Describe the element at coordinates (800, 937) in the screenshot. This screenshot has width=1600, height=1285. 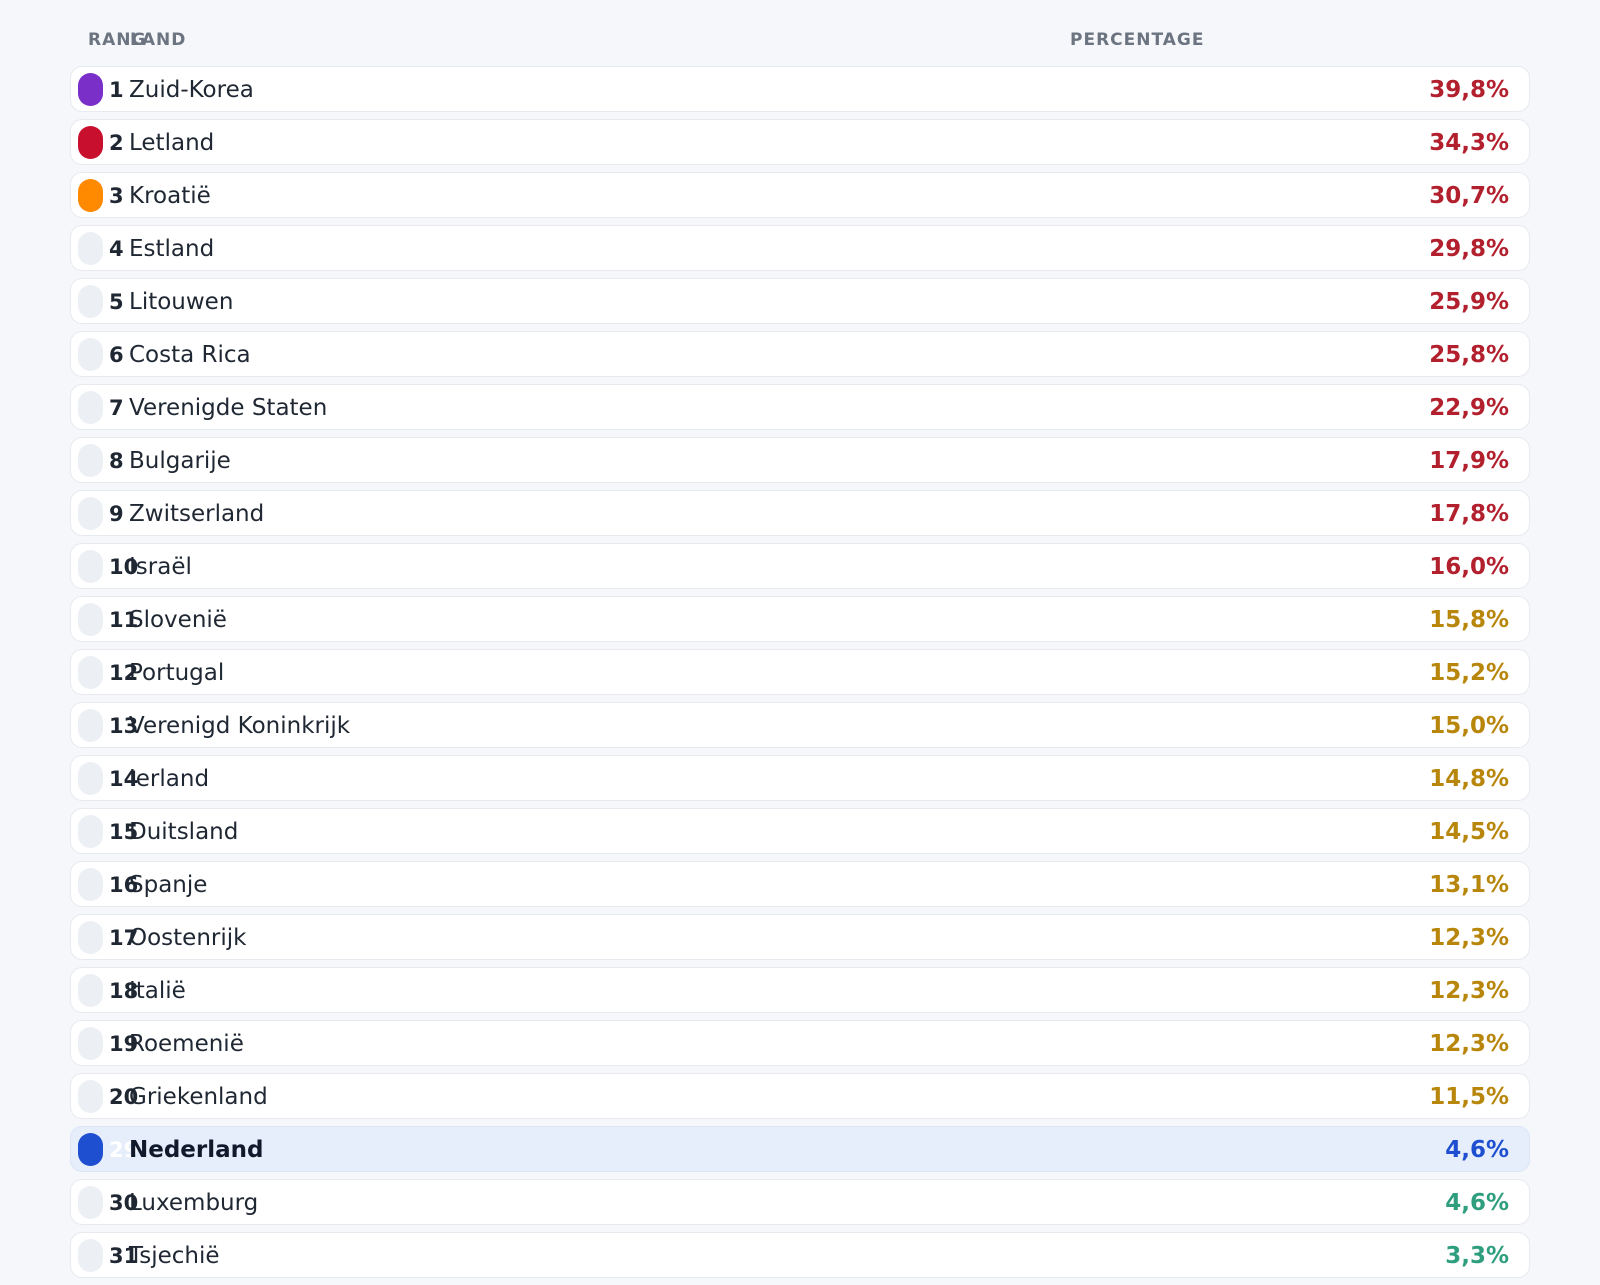
I see `table-row: 17 Oostenrijk 12,3%` at that location.